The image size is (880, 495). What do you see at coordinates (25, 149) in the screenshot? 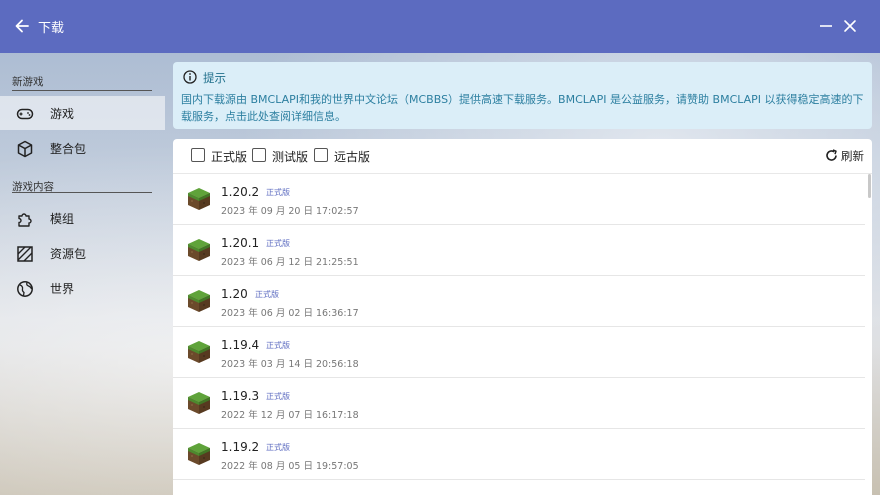
I see `package-icon` at bounding box center [25, 149].